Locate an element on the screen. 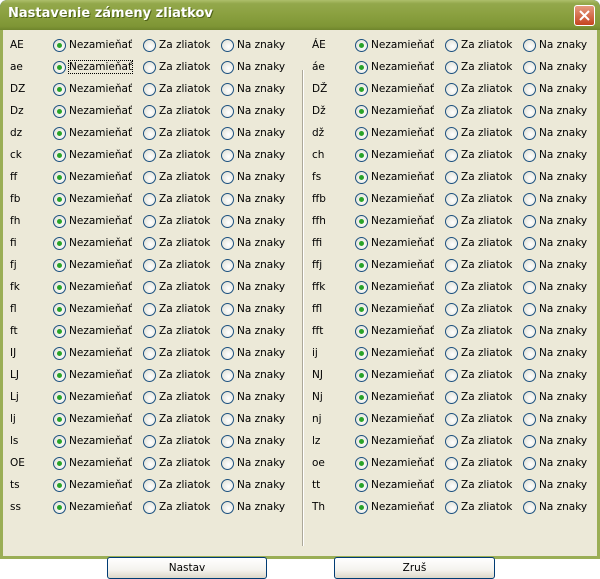 The height and width of the screenshot is (579, 600). close-button is located at coordinates (584, 15).